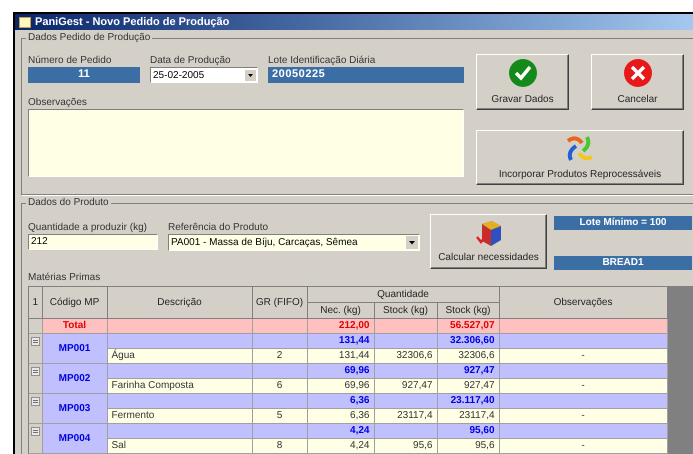 This screenshot has width=693, height=454. Describe the element at coordinates (191, 60) in the screenshot. I see `field-label: Data de Produção` at that location.